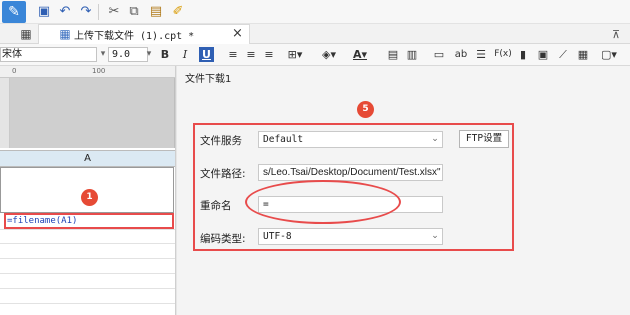 This screenshot has height=315, width=630. I want to click on chevron-down-icon: ▾, so click(149, 54).